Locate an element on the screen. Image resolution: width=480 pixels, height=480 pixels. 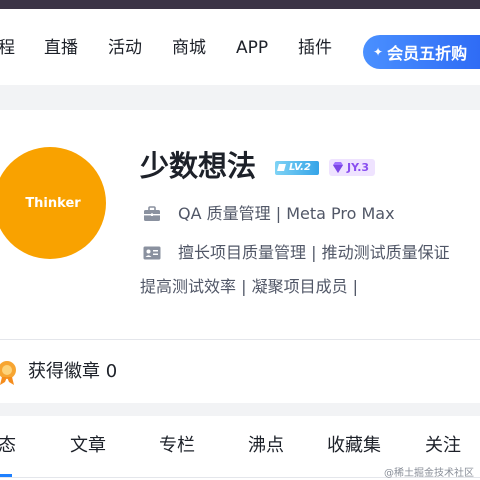
nav-item-app: APP is located at coordinates (252, 48).